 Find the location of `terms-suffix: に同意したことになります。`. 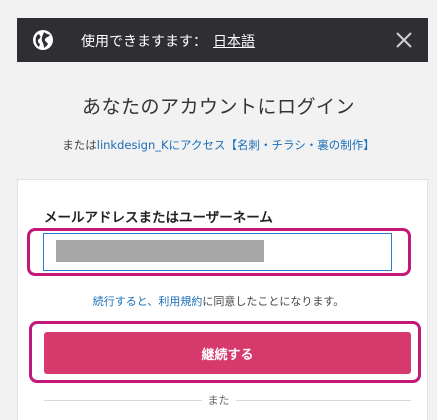

terms-suffix: に同意したことになります。 is located at coordinates (273, 301).